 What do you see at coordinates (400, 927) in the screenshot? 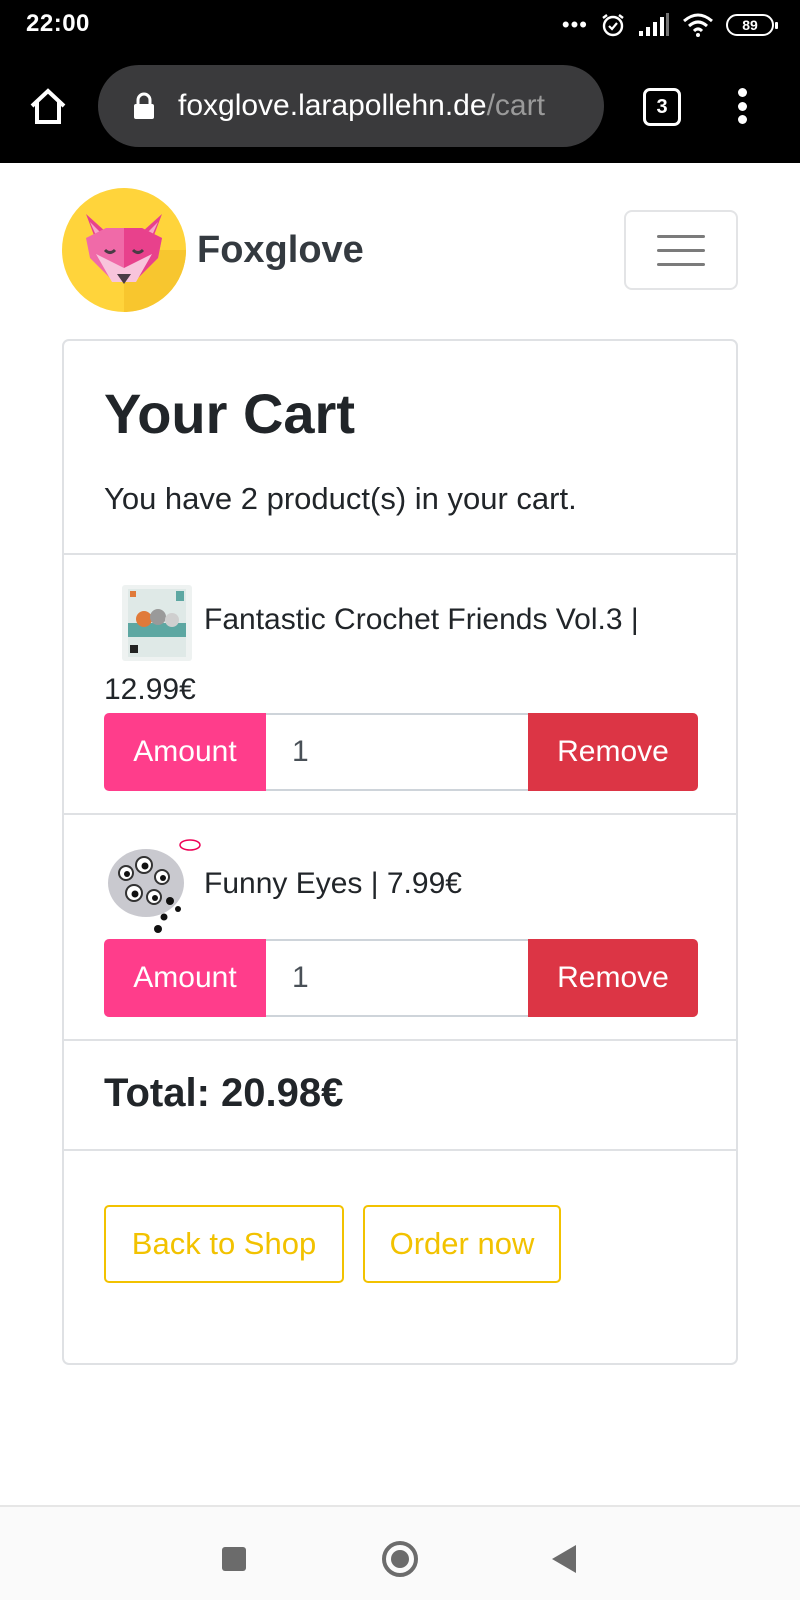
I see `cart-item: Funny Eyes | 7.99€ Amount Remove` at bounding box center [400, 927].